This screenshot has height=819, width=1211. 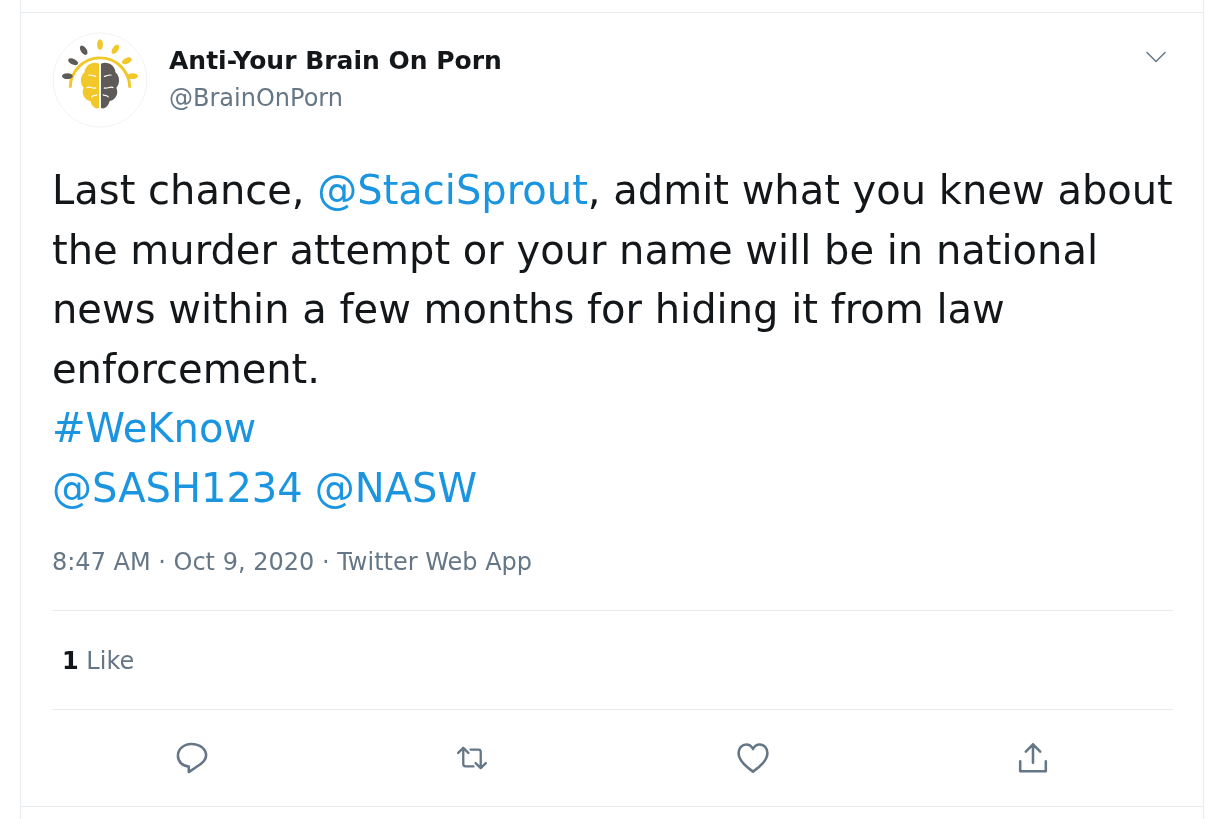 What do you see at coordinates (335, 61) in the screenshot?
I see `author-name: Anti-Your Brain On Porn` at bounding box center [335, 61].